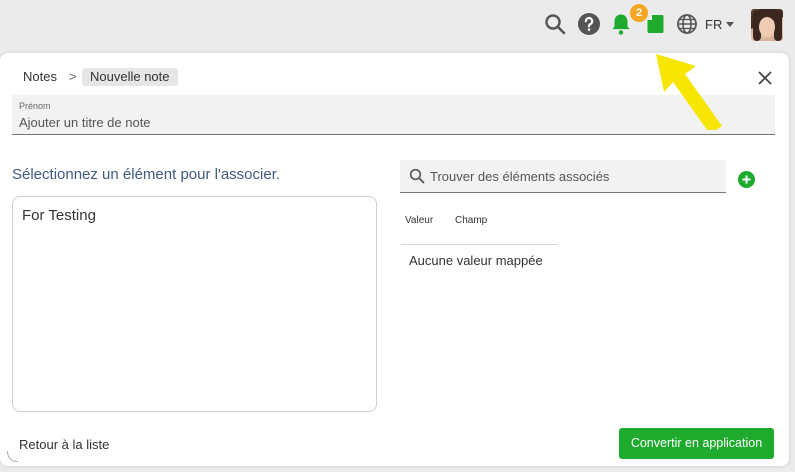  Describe the element at coordinates (655, 24) in the screenshot. I see `note-icon` at that location.